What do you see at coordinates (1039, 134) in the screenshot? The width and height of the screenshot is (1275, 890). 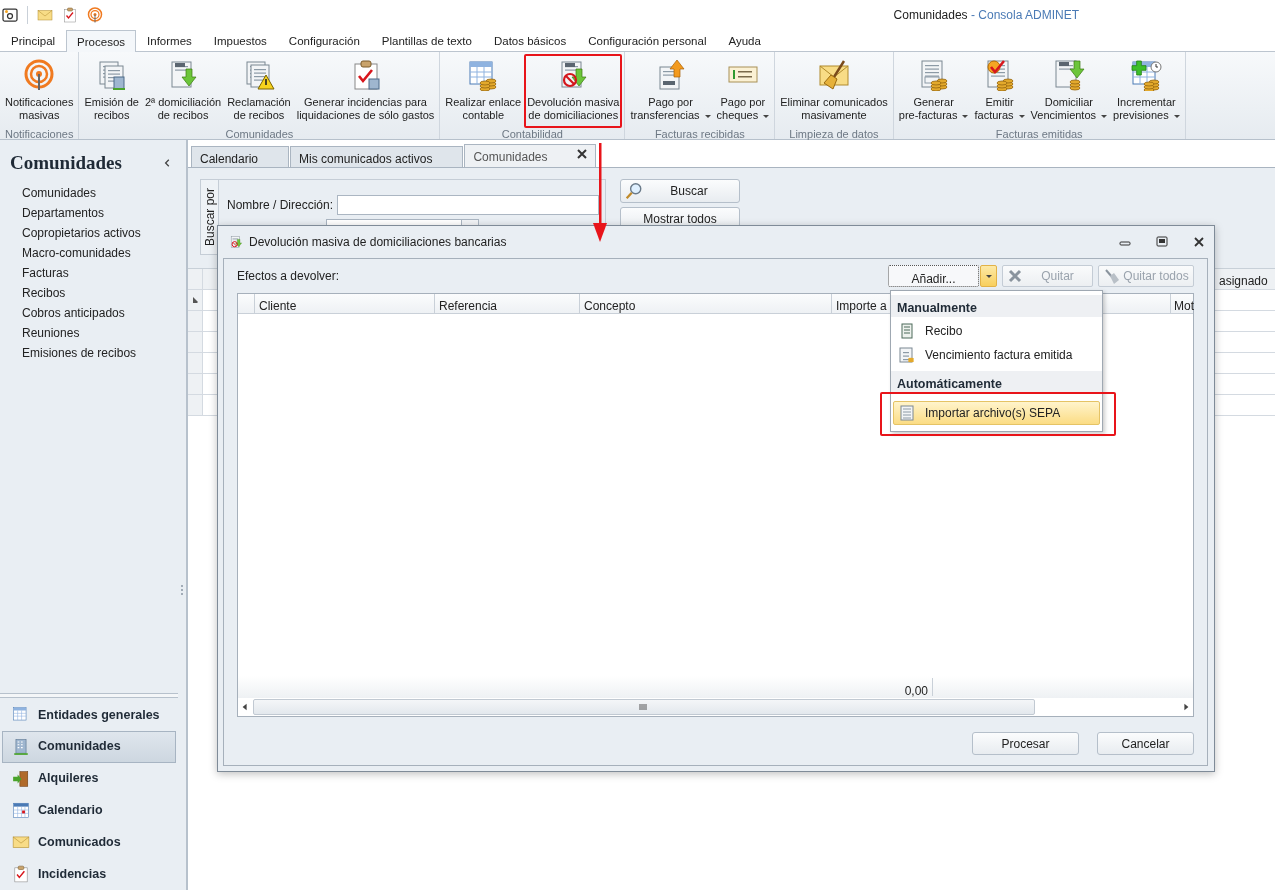 I see `group-label: Facturas emitidas` at bounding box center [1039, 134].